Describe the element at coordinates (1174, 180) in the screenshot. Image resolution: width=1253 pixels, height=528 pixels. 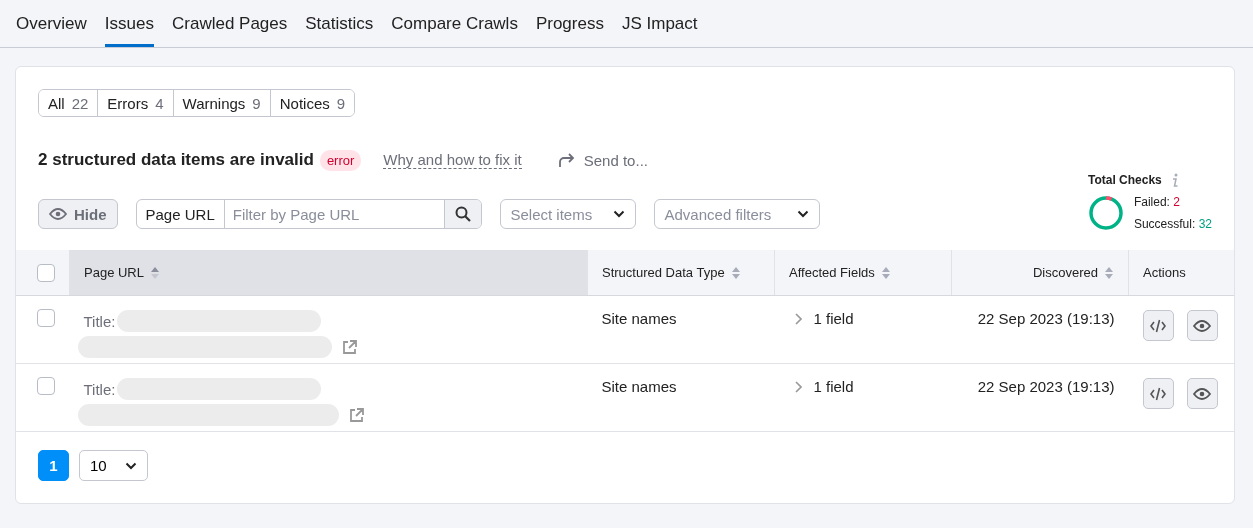
I see `info-icon` at that location.